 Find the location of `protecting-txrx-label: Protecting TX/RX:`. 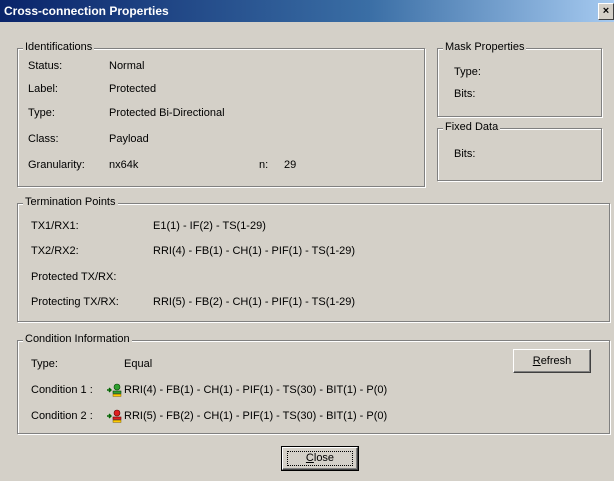

protecting-txrx-label: Protecting TX/RX: is located at coordinates (75, 302).